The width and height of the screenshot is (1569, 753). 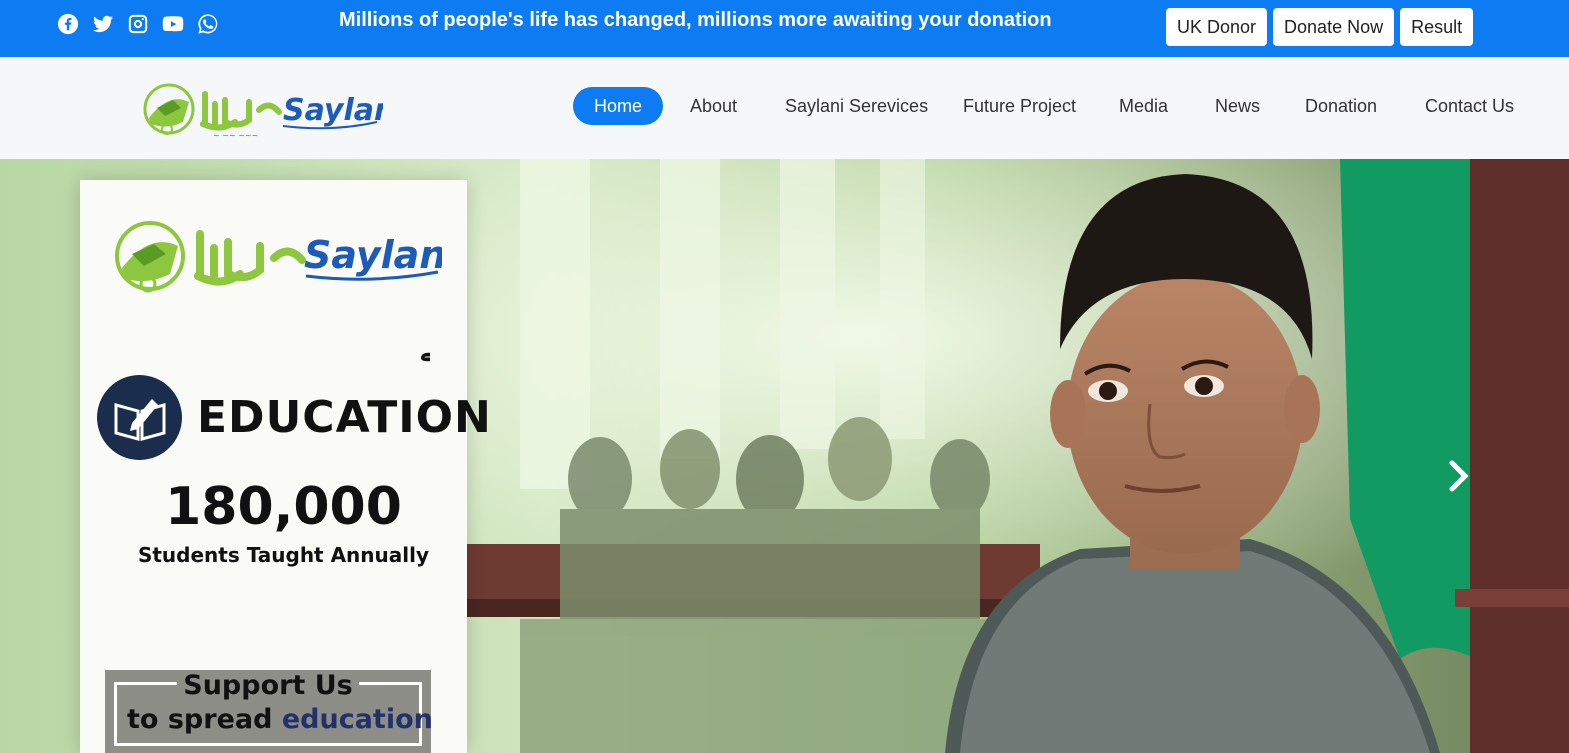 What do you see at coordinates (1143, 106) in the screenshot?
I see `nav-media: Media` at bounding box center [1143, 106].